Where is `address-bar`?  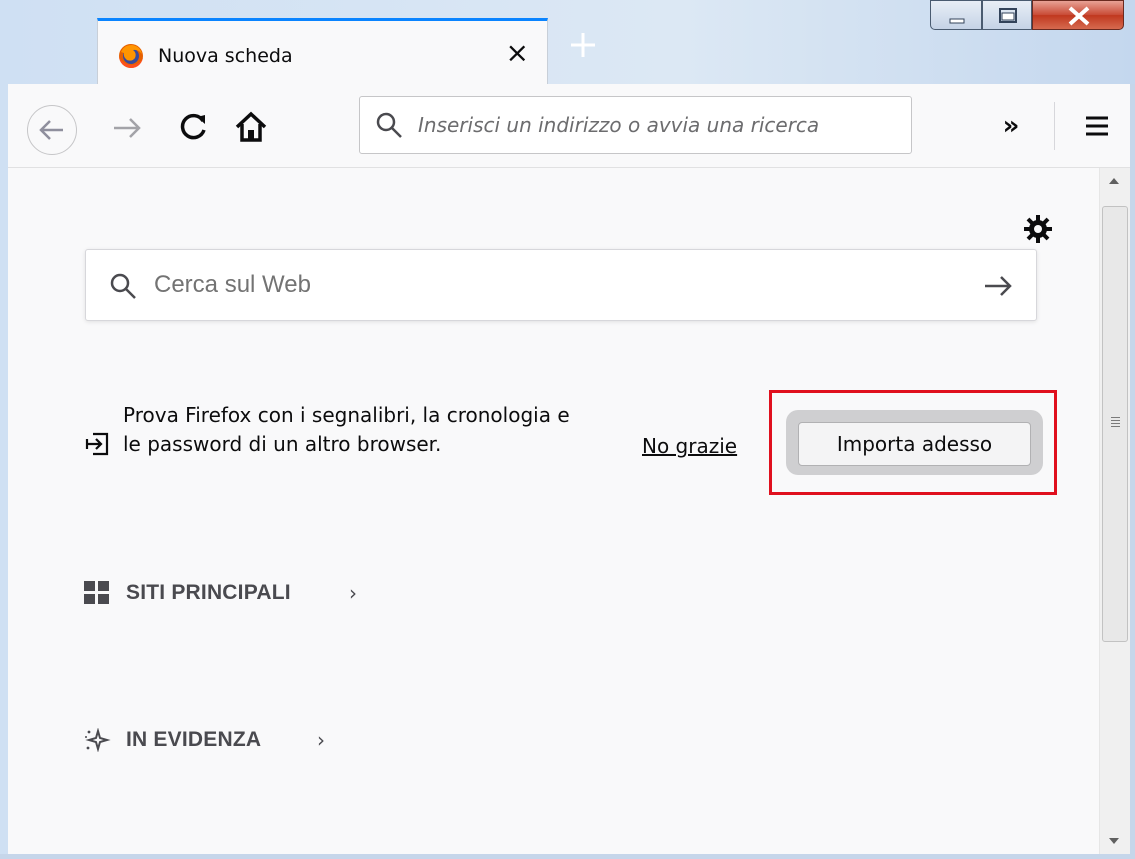 address-bar is located at coordinates (635, 125).